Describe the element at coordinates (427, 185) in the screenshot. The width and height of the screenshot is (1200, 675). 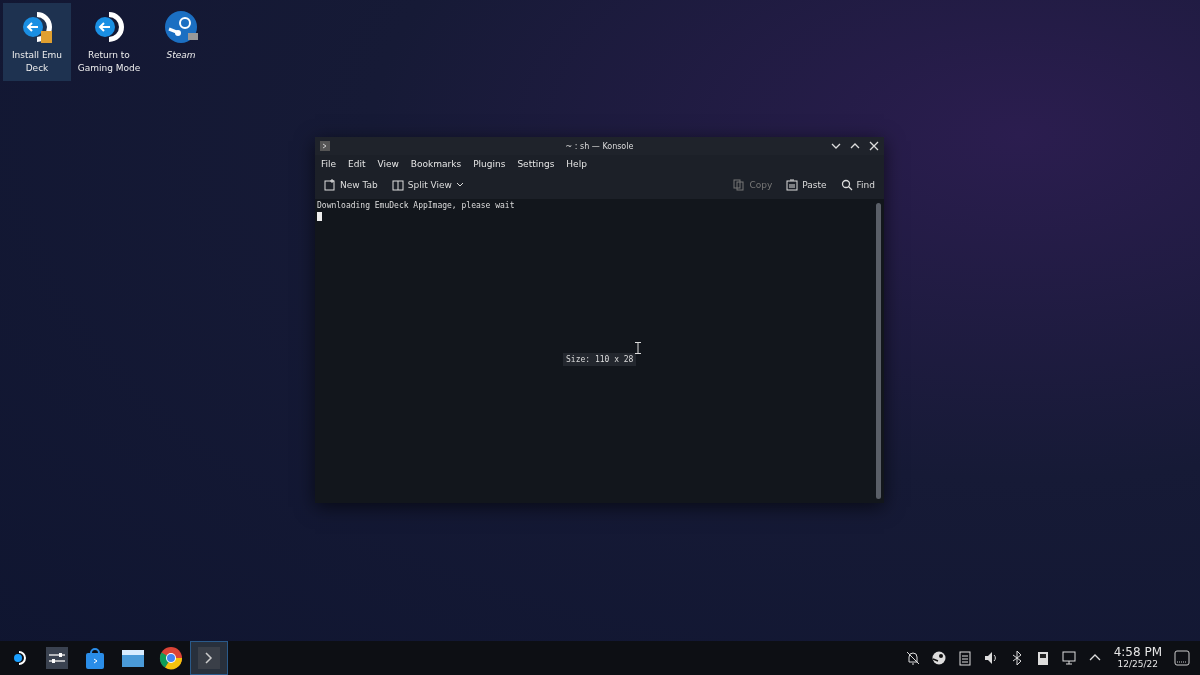
I see `toolbar-button: Split View` at that location.